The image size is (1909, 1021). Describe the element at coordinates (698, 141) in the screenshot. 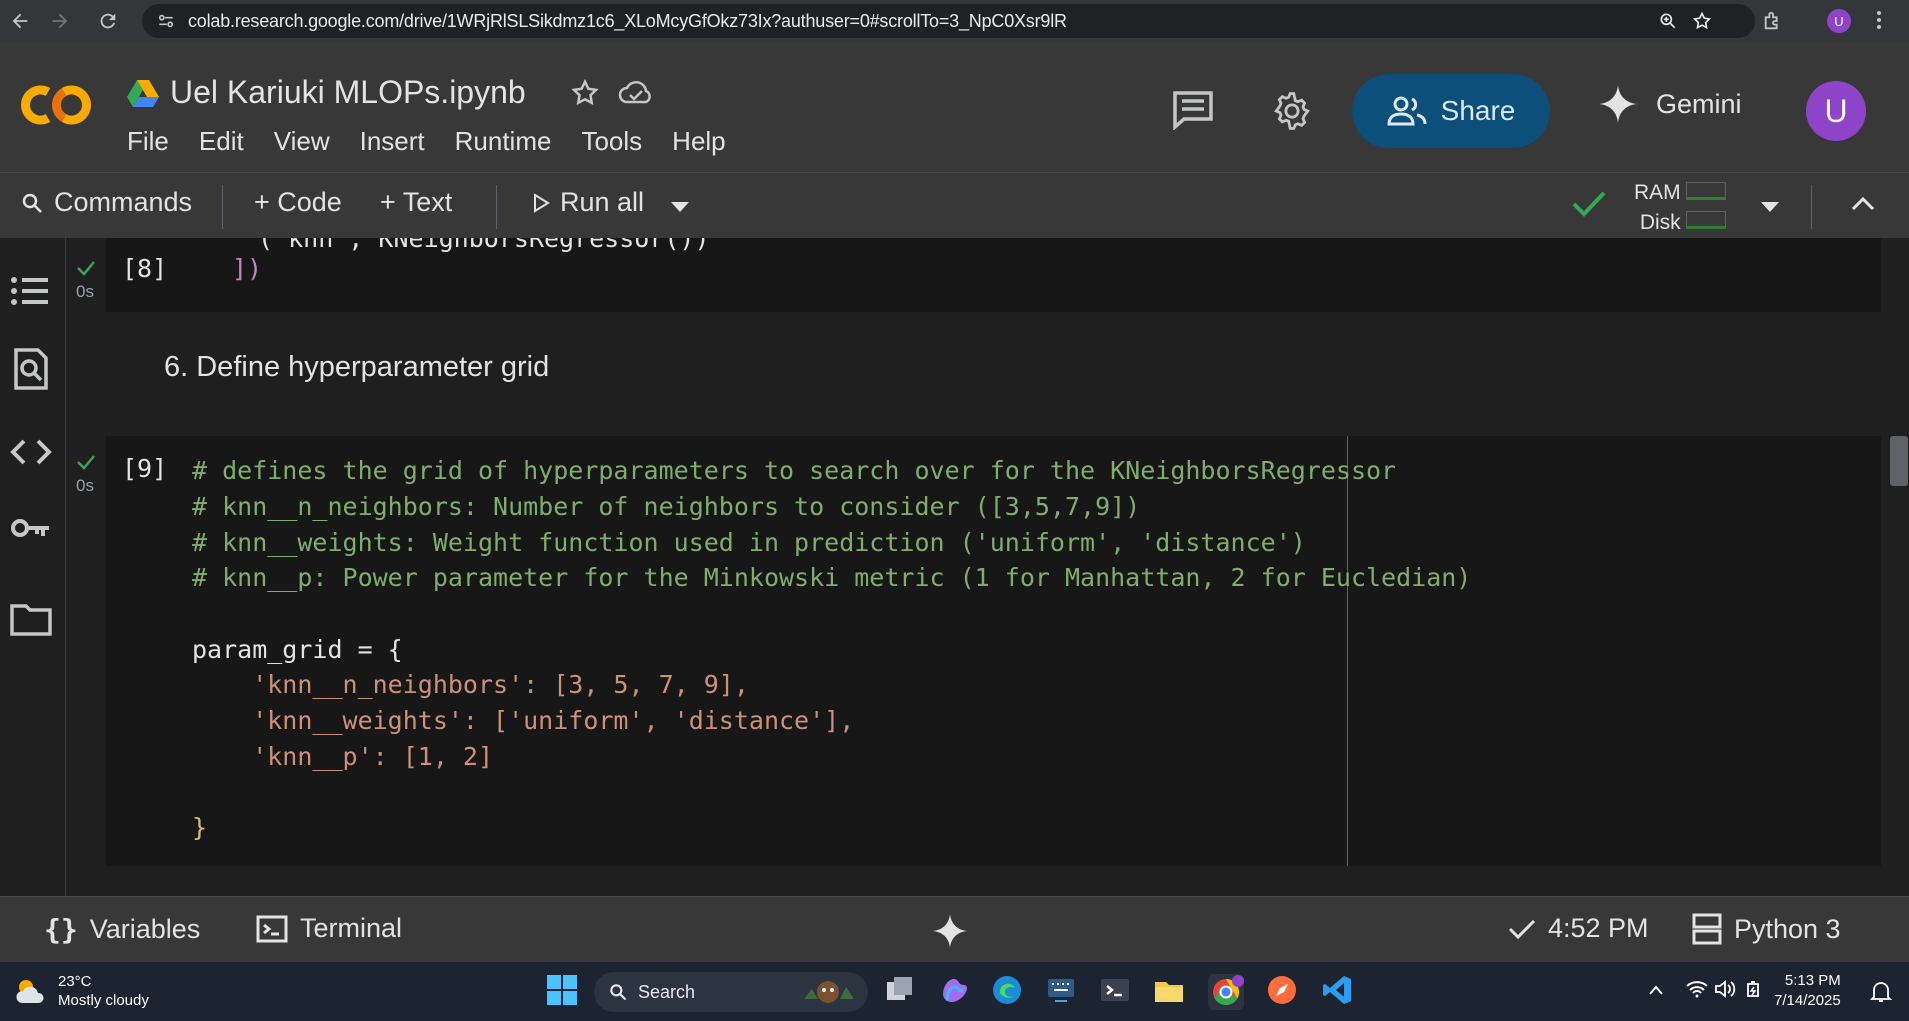

I see `menu-help: Help` at that location.